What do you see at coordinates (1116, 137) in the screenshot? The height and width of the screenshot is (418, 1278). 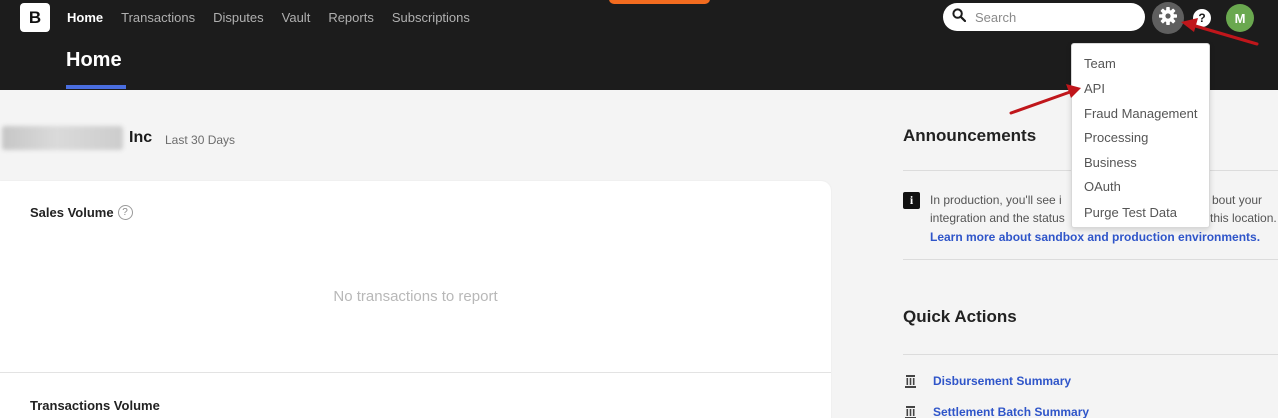 I see `menu-item-processing: Processing` at bounding box center [1116, 137].